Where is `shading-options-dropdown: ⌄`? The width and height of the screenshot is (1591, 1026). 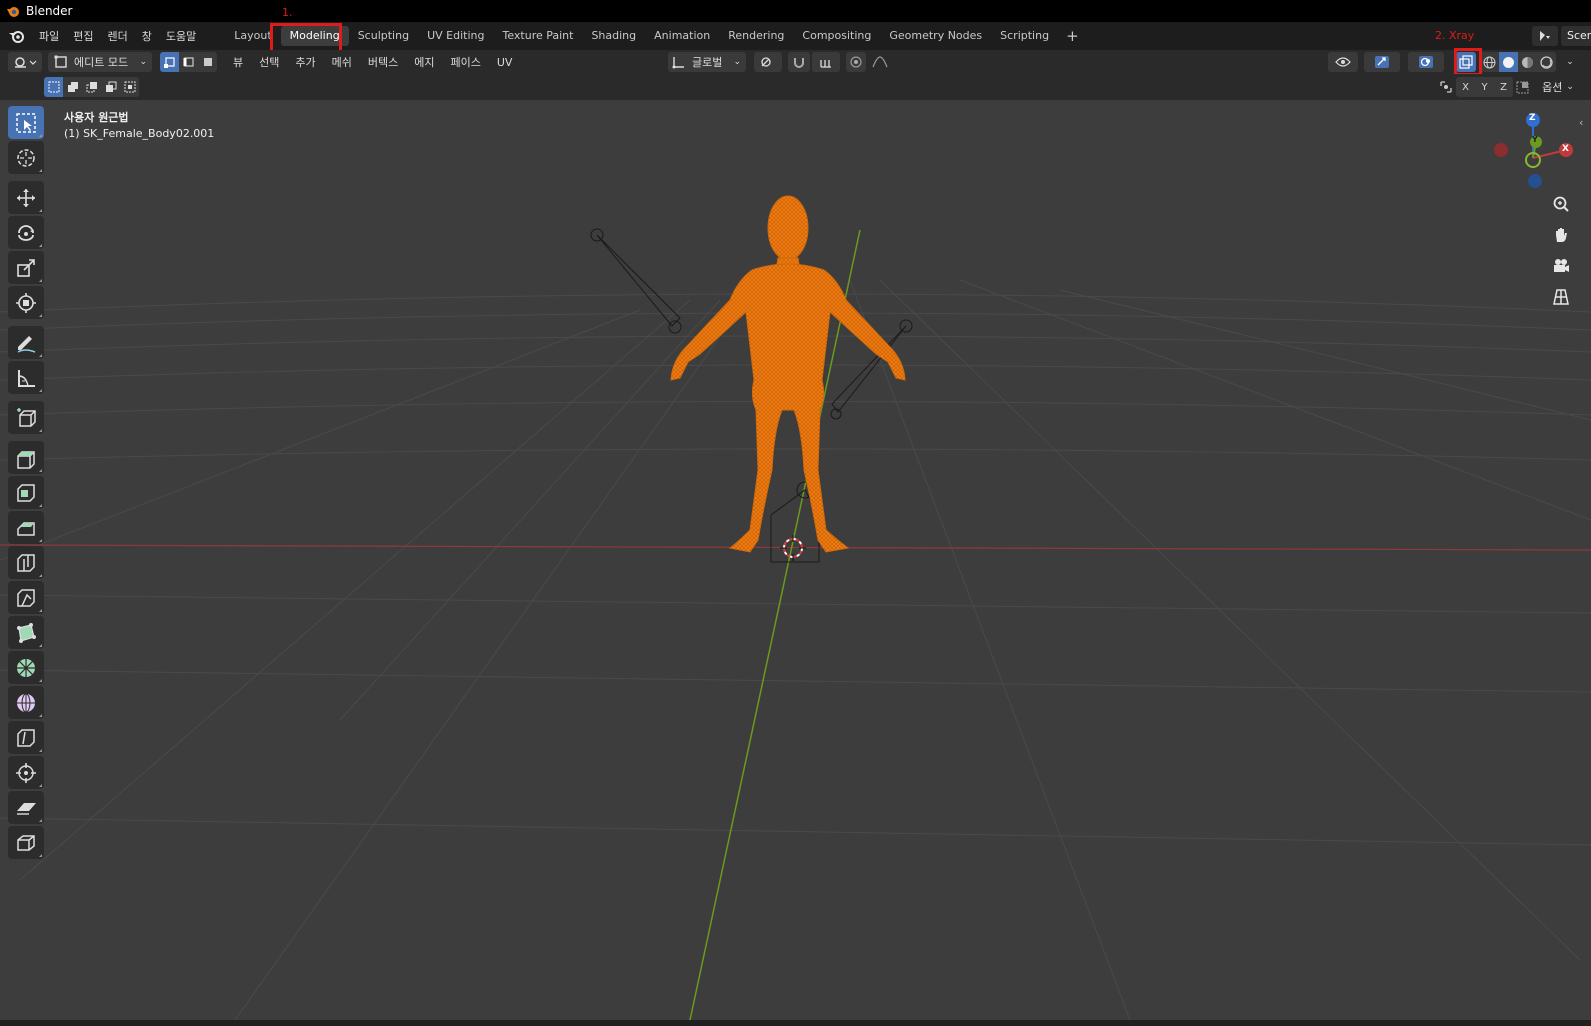 shading-options-dropdown: ⌄ is located at coordinates (1570, 62).